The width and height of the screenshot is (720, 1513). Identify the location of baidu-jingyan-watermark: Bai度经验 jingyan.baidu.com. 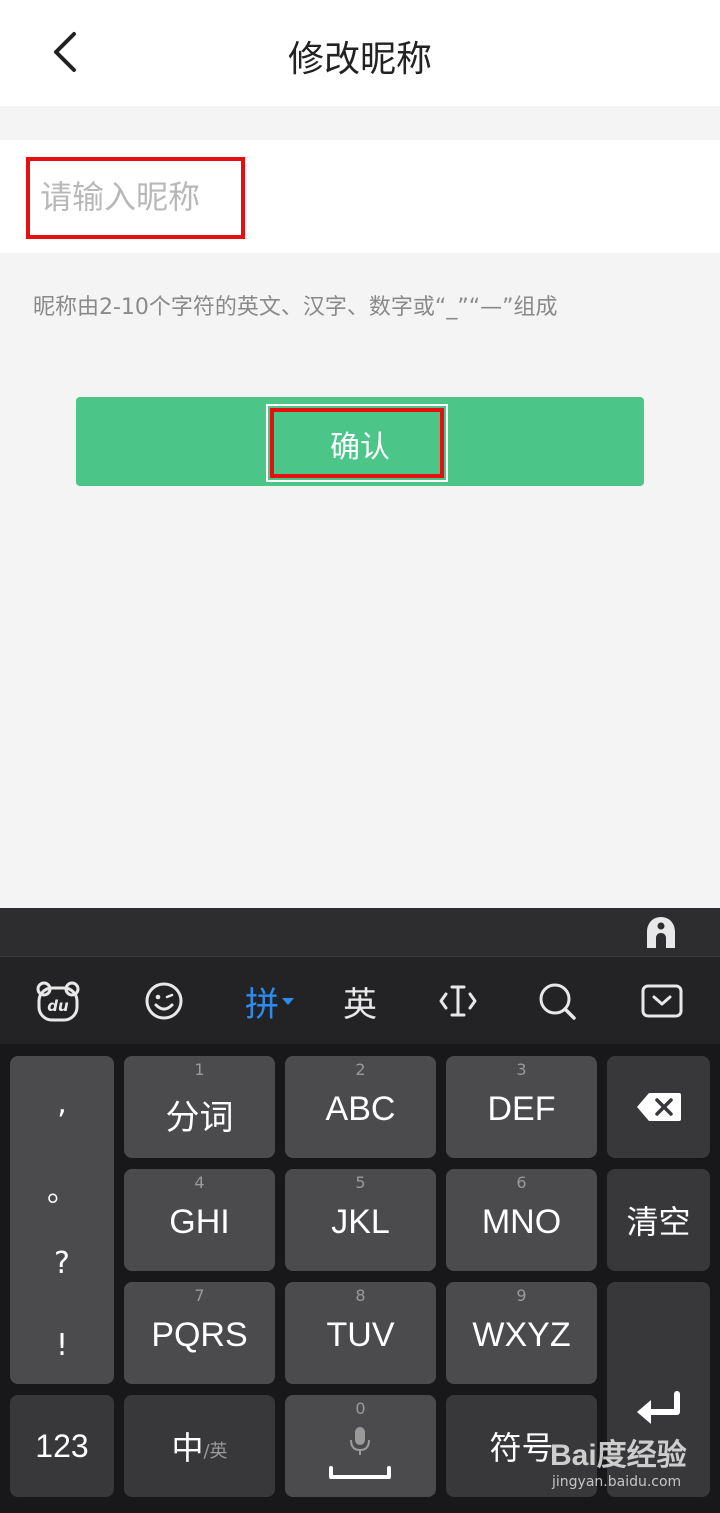
(630, 1465).